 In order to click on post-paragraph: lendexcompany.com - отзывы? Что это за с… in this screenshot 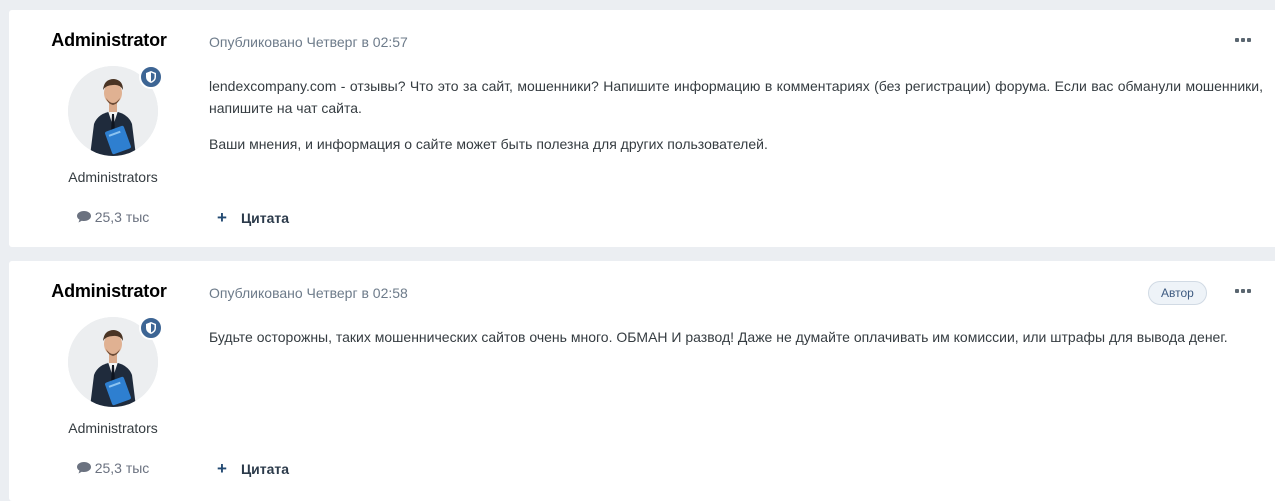, I will do `click(736, 97)`.